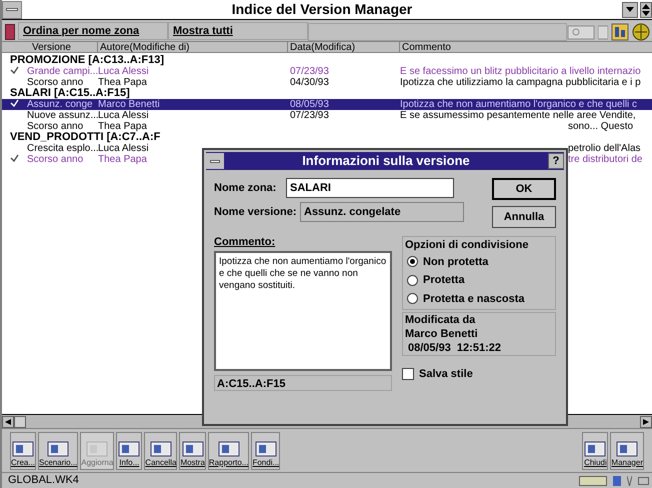  I want to click on toolbar-button: Mostra tutti, so click(238, 31).